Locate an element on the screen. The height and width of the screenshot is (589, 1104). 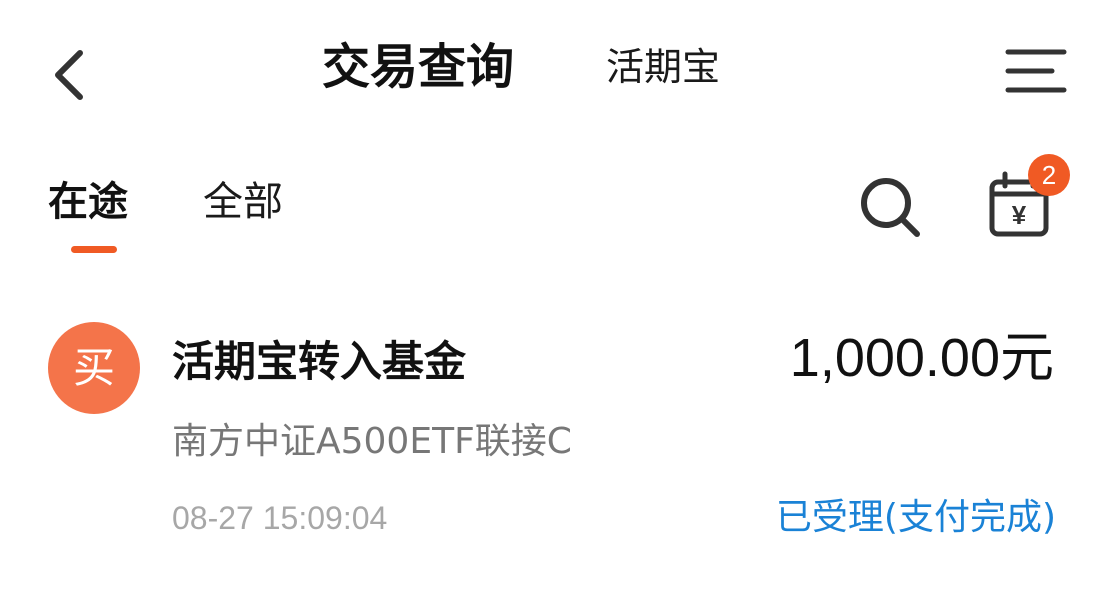
active-tab-indicator is located at coordinates (94, 249).